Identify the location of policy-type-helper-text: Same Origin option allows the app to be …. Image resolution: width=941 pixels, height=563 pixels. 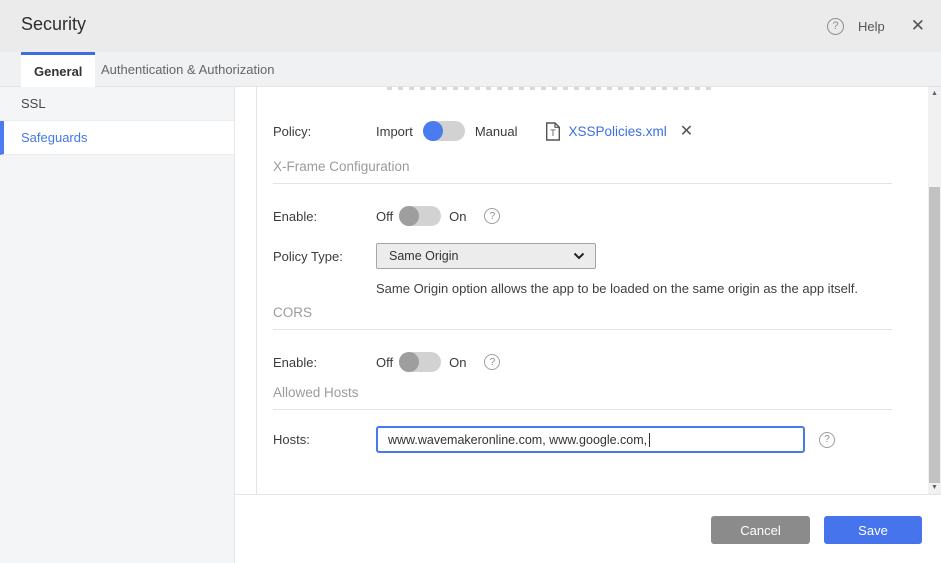
(617, 288).